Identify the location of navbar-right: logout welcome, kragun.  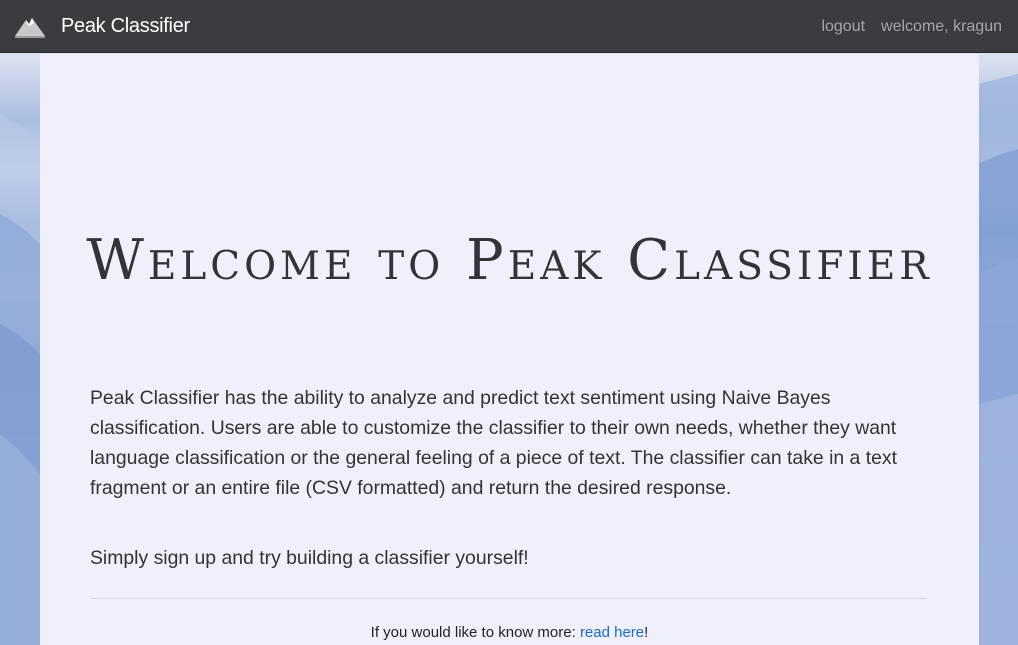
(903, 26).